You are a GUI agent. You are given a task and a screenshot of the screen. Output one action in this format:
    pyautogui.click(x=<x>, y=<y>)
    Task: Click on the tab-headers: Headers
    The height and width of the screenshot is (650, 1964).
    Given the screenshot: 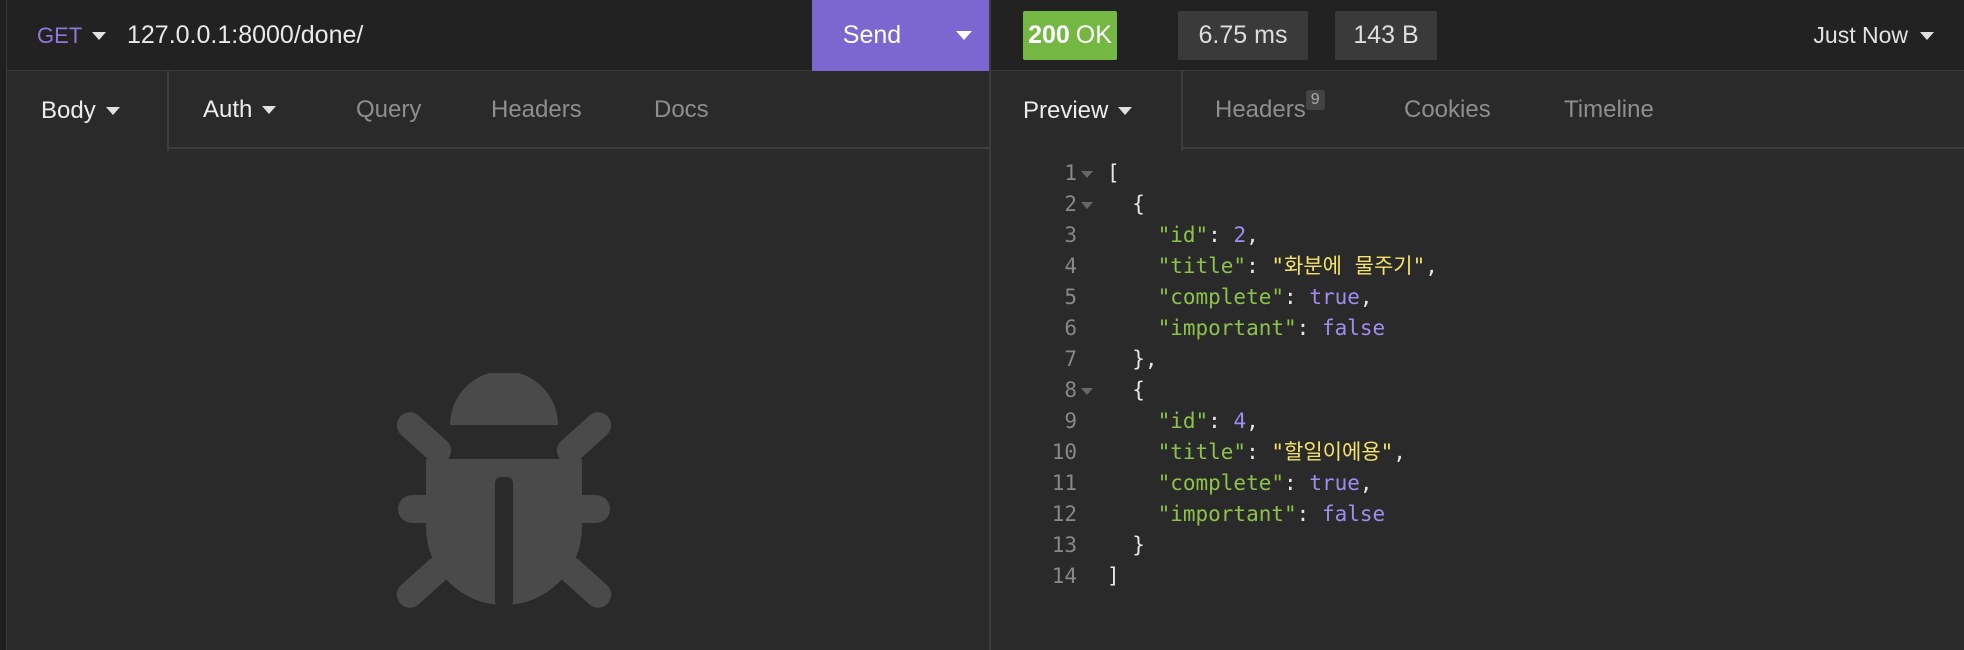 What is the action you would take?
    pyautogui.click(x=536, y=110)
    